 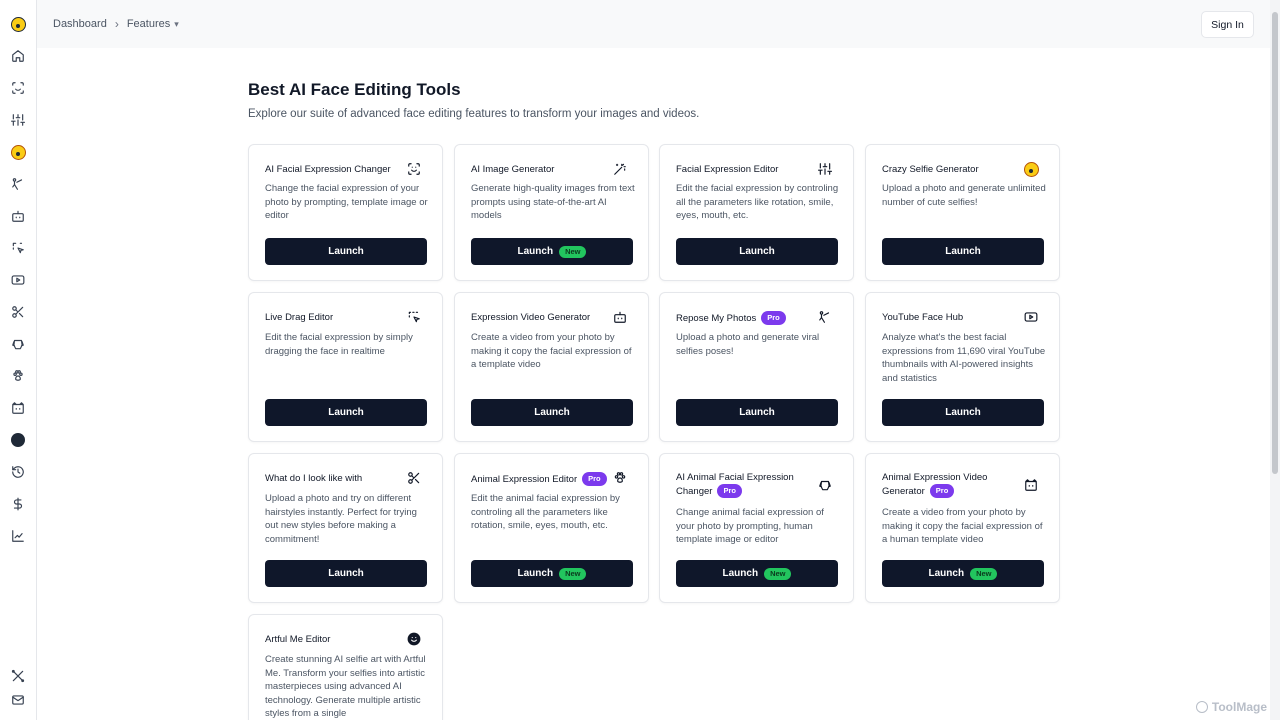 What do you see at coordinates (18, 700) in the screenshot?
I see `mail-icon` at bounding box center [18, 700].